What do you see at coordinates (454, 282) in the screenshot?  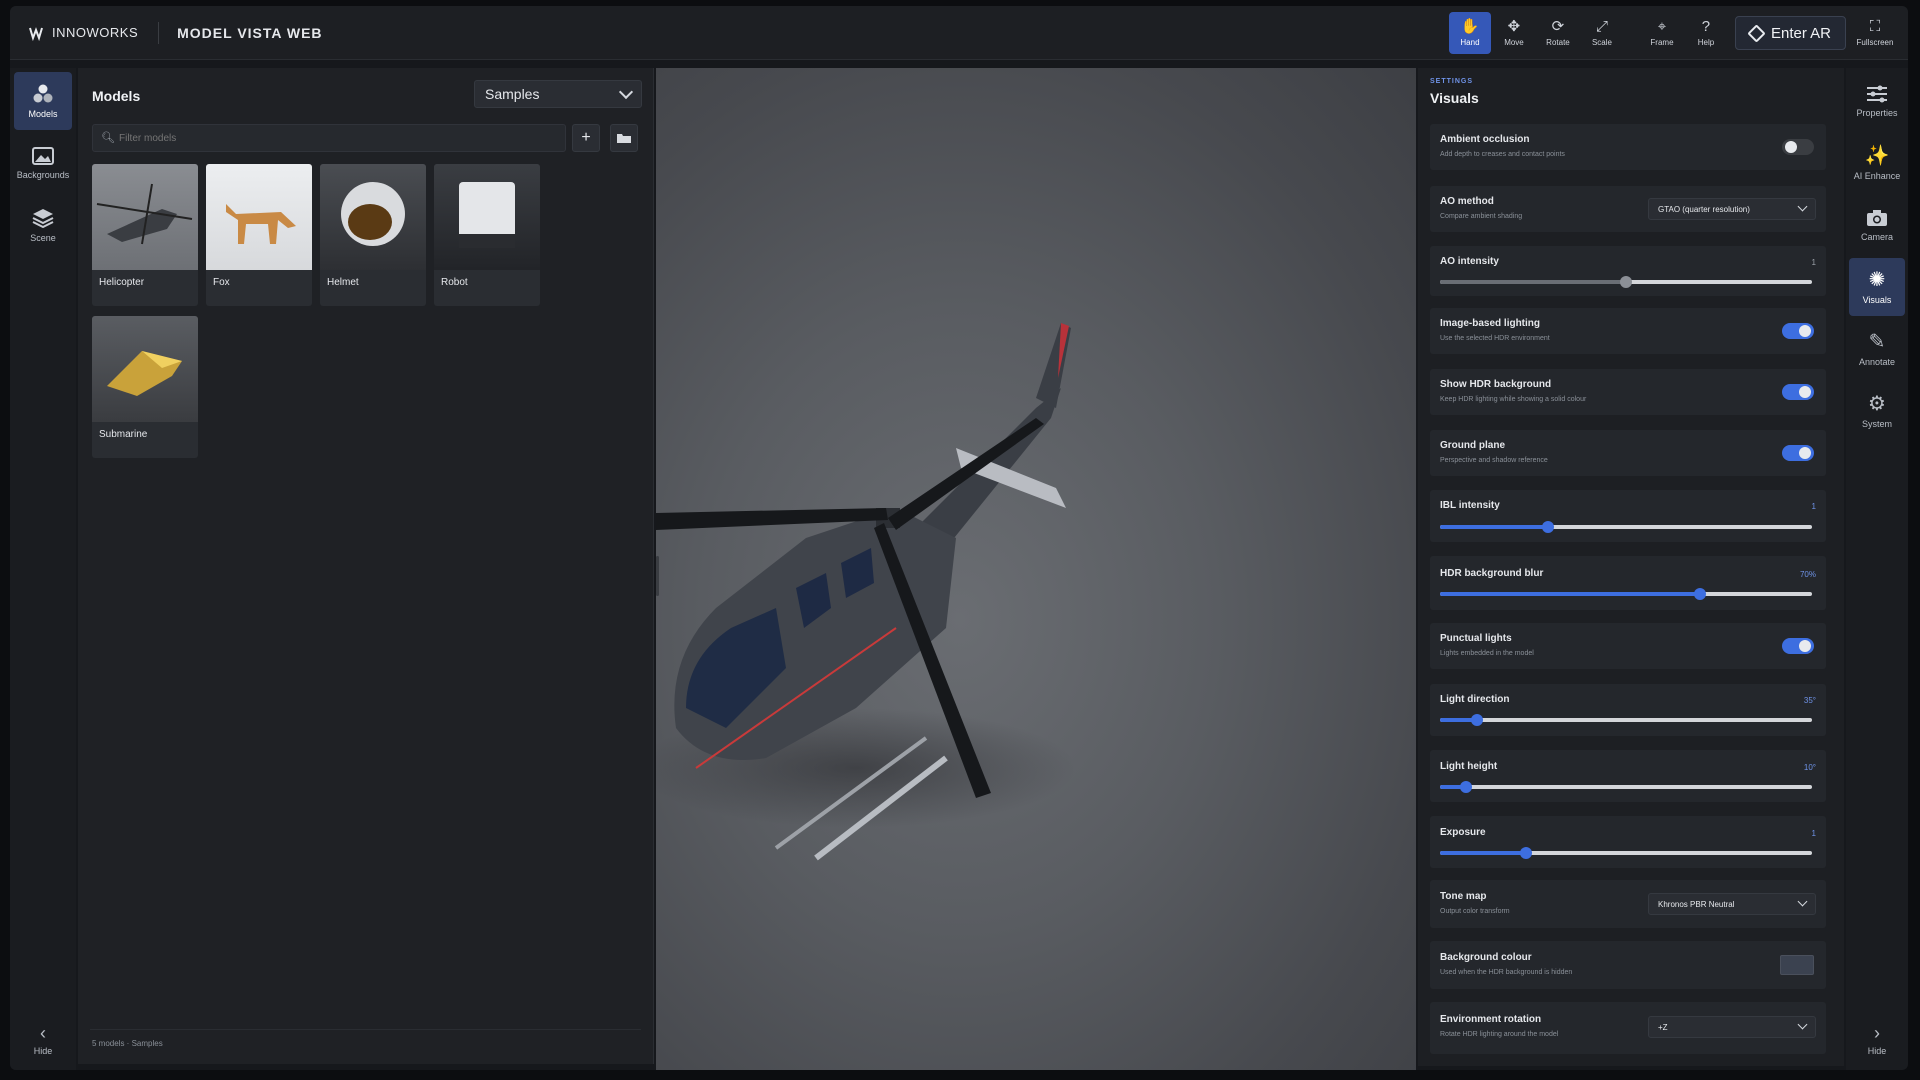 I see `model-card-label: Robot` at bounding box center [454, 282].